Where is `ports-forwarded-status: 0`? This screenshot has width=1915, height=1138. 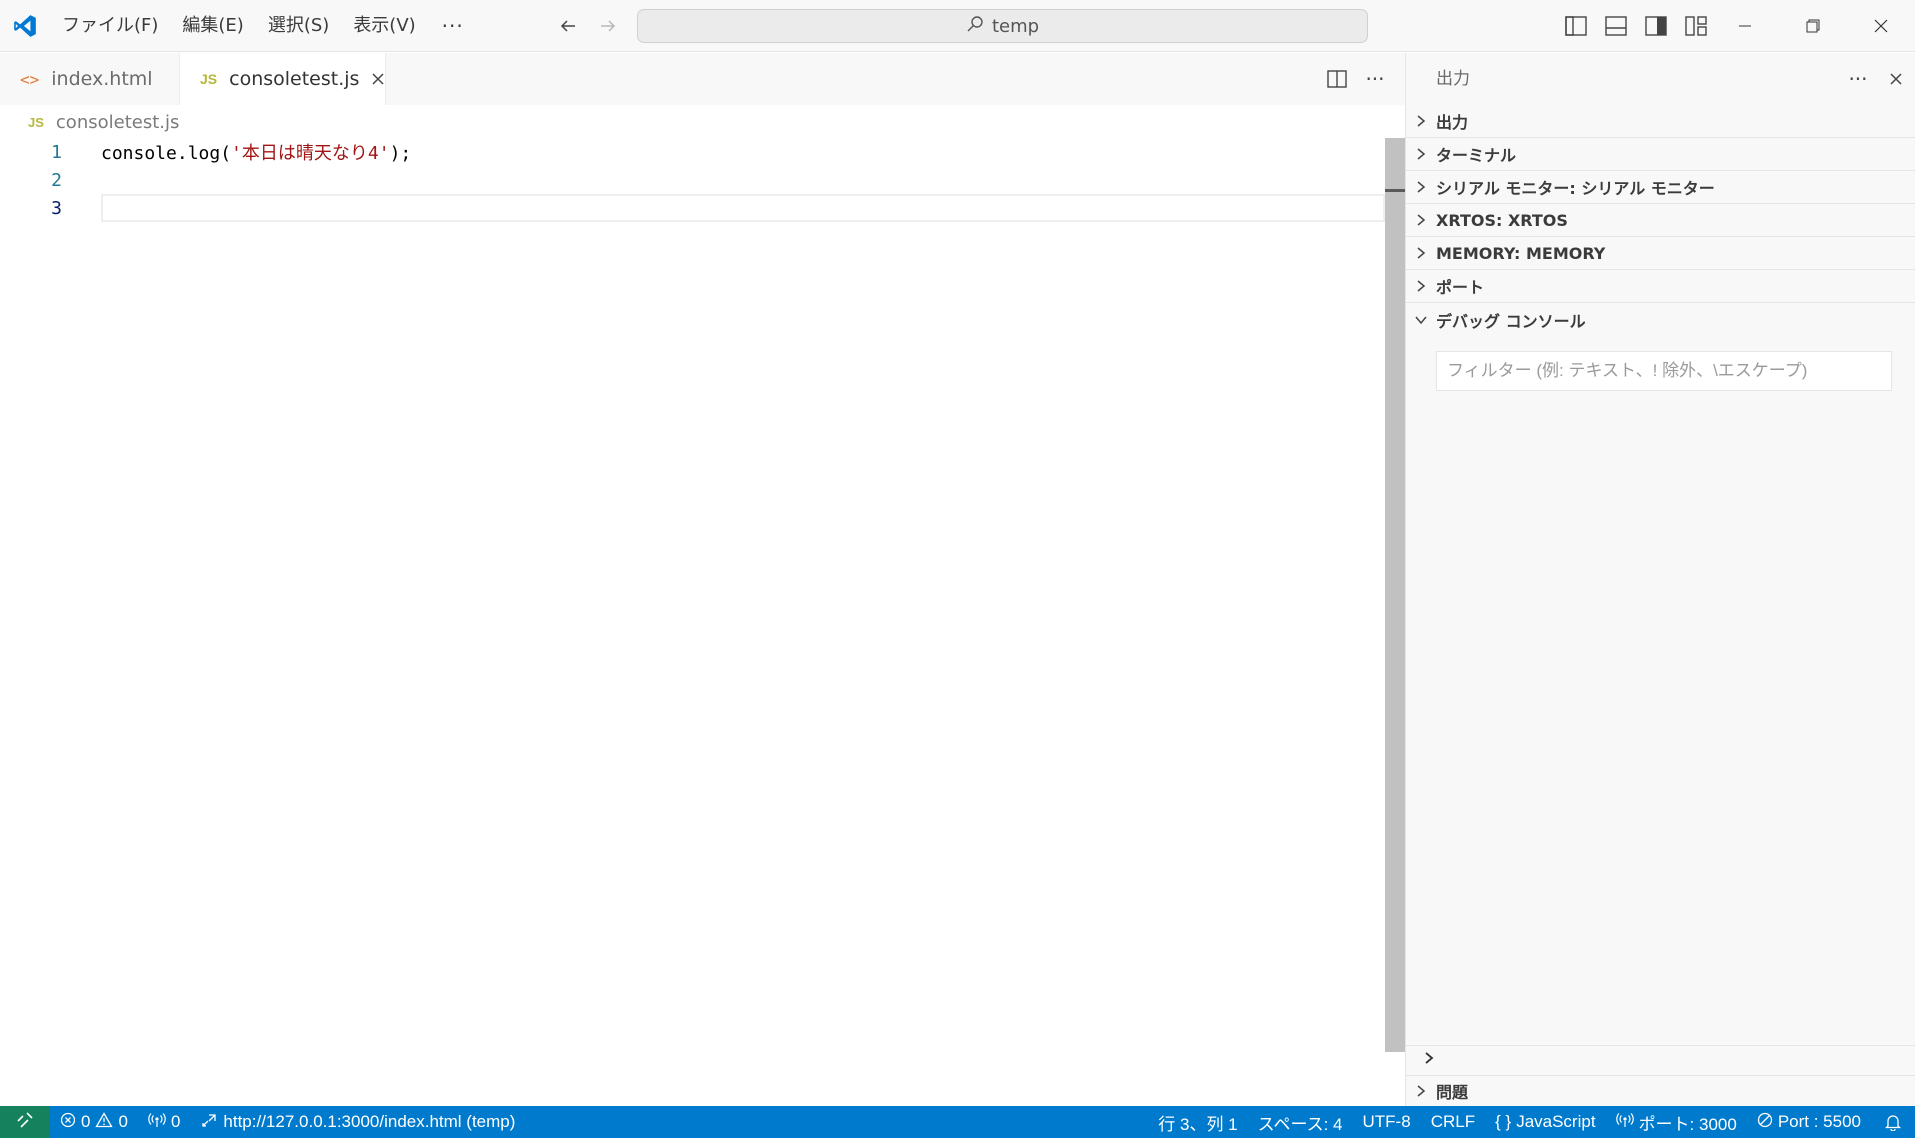 ports-forwarded-status: 0 is located at coordinates (164, 1122).